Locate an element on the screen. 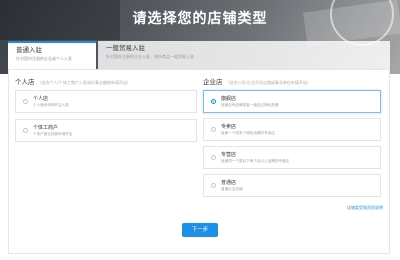 The width and height of the screenshot is (400, 260). personal-group-title: 个人店 （适合个人/个体工商户入驻或在事业编制申请开店） is located at coordinates (73, 81).